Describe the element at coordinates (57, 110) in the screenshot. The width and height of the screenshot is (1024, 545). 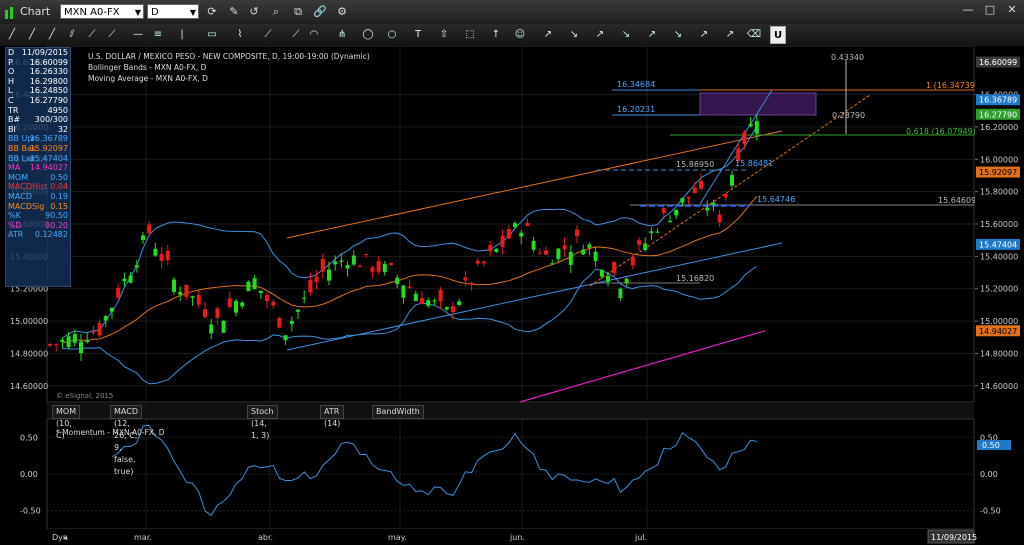
I see `data-window-value: 4950` at that location.